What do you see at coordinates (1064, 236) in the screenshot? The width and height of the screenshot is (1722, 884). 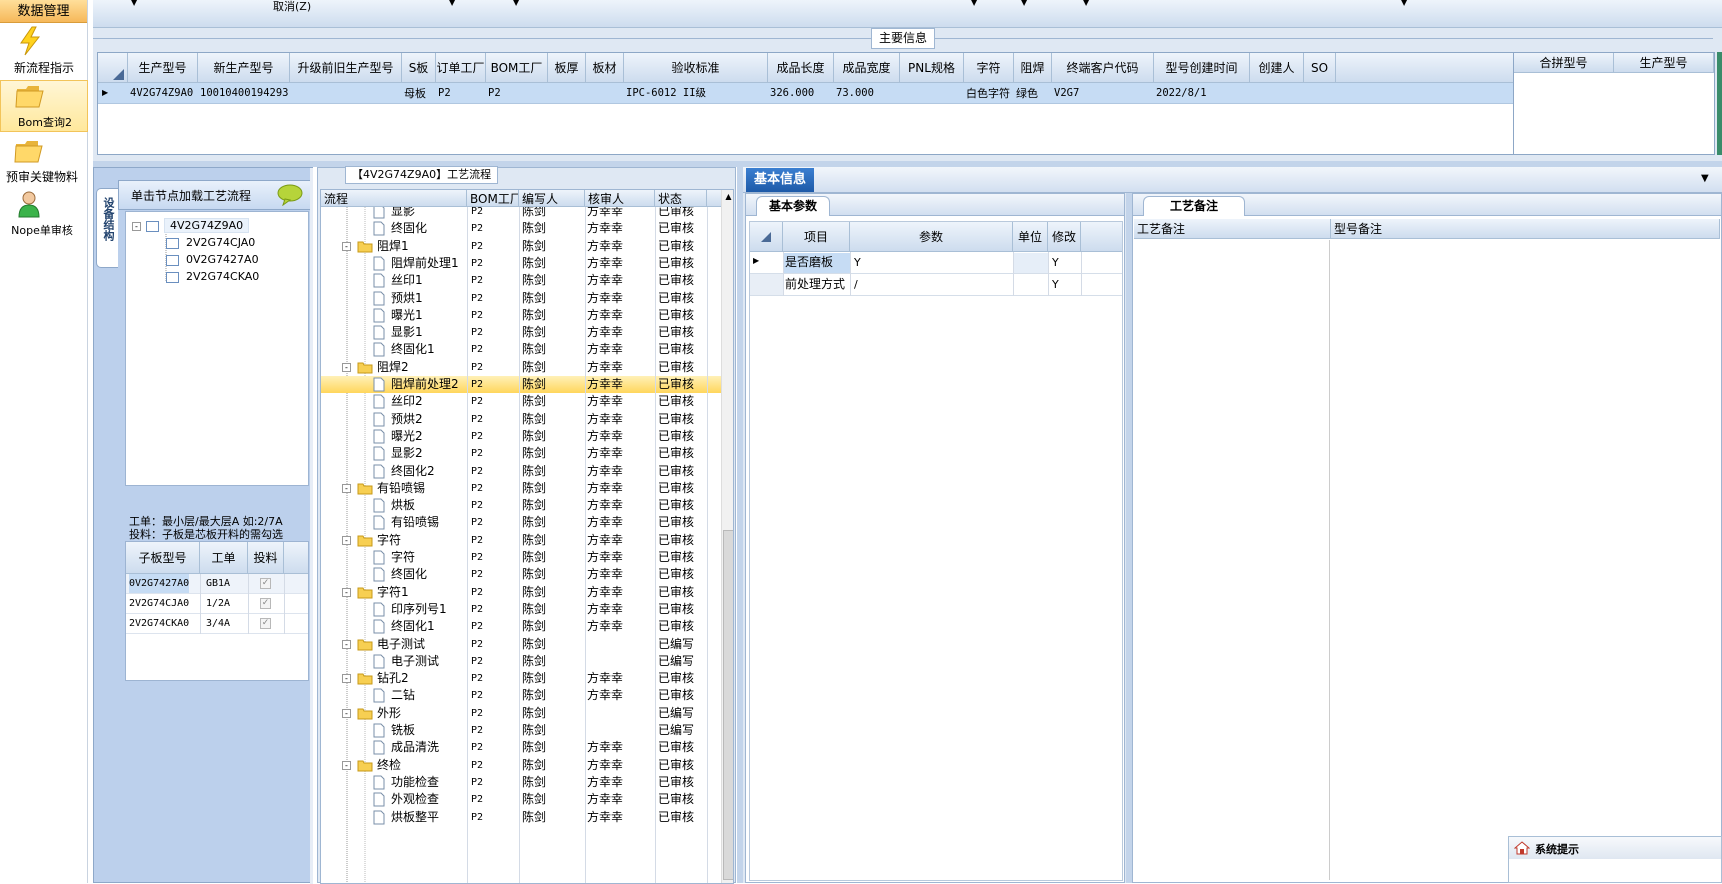 I see `column-header: 修改` at bounding box center [1064, 236].